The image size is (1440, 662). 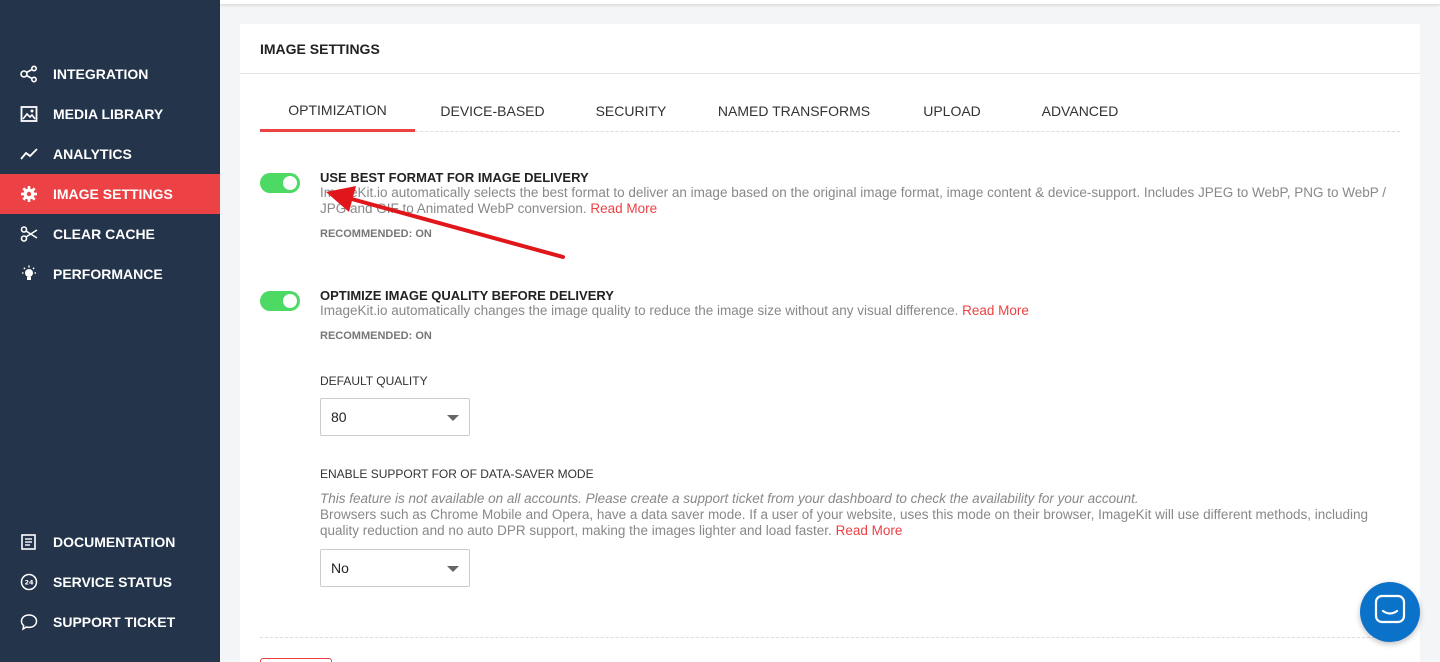 I want to click on optimize-quality-read-more-link: Read More, so click(x=995, y=310).